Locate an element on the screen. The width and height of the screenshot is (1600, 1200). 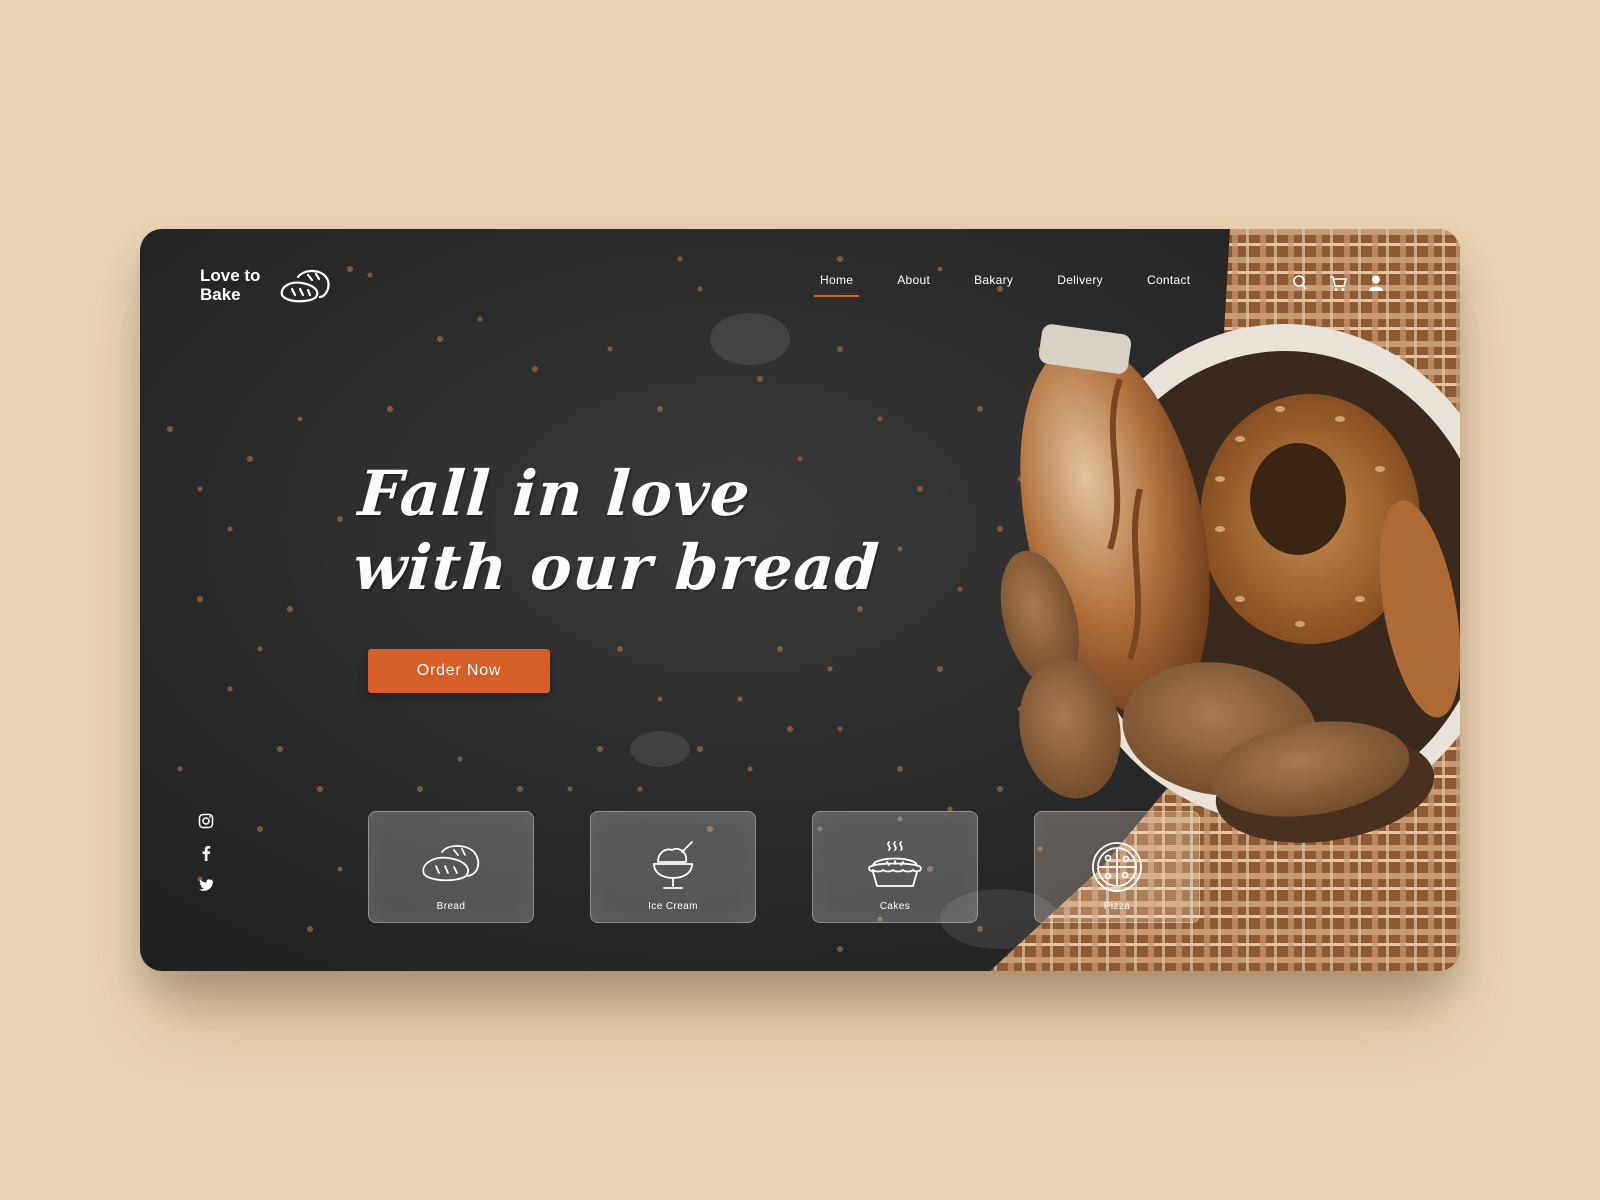
cart-icon is located at coordinates (1338, 283).